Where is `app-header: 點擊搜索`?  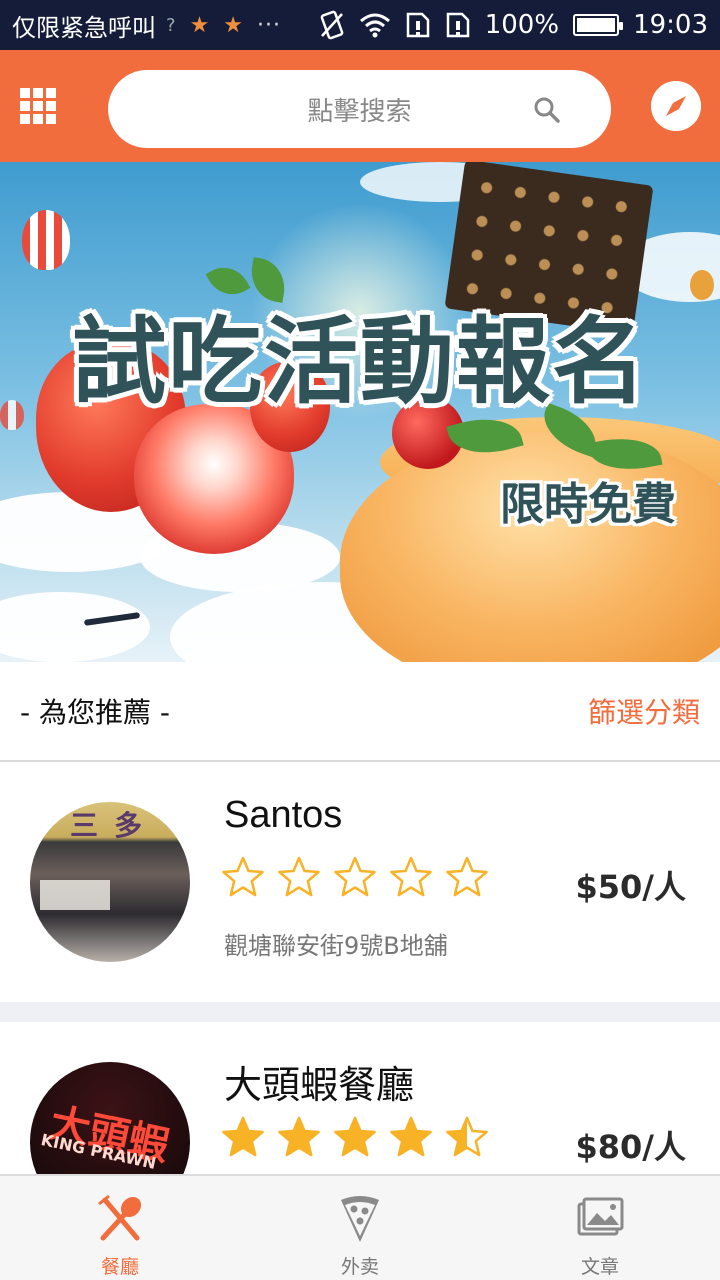
app-header: 點擊搜索 is located at coordinates (360, 106).